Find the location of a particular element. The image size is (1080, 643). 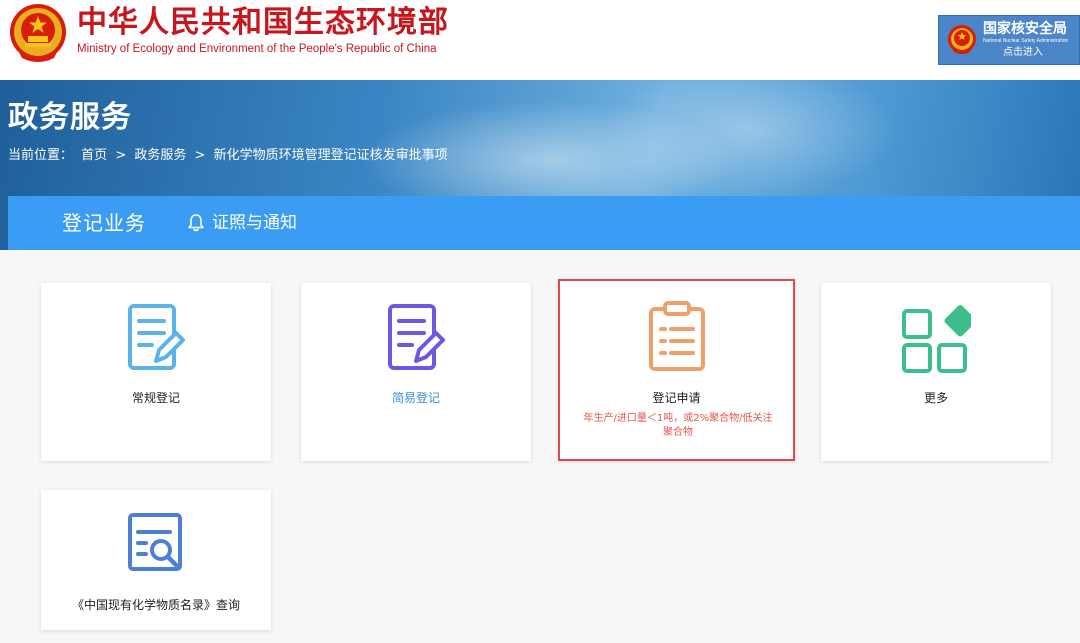

card-note: 年生产/进口量＜1吨，或2%聚合物/低关注聚合物 is located at coordinates (678, 425).